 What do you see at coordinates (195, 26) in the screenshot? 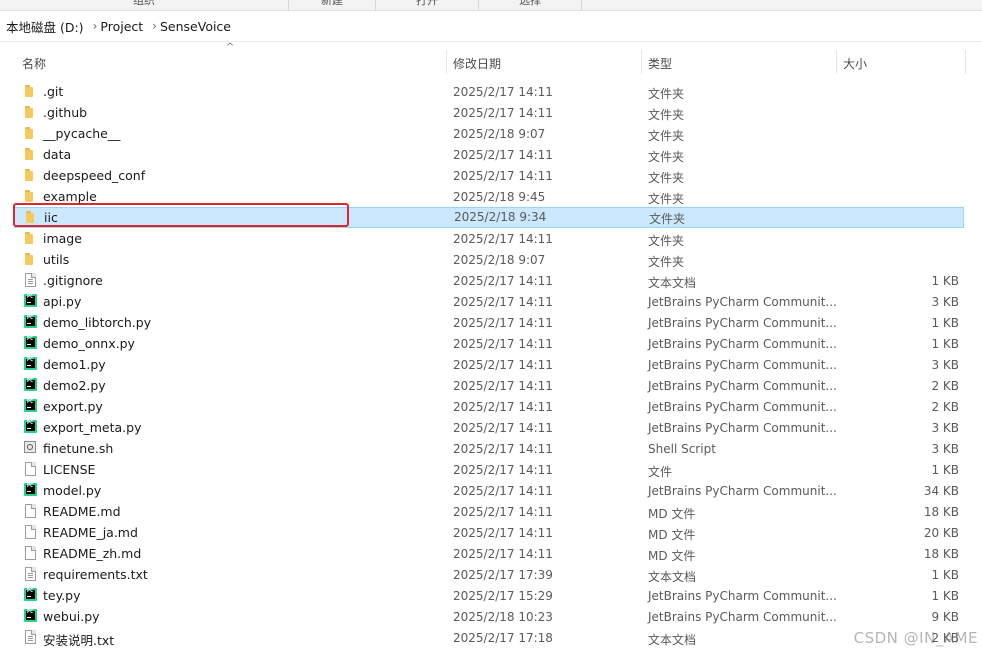
I see `breadcrumb-item-sensevoice: SenseVoice` at bounding box center [195, 26].